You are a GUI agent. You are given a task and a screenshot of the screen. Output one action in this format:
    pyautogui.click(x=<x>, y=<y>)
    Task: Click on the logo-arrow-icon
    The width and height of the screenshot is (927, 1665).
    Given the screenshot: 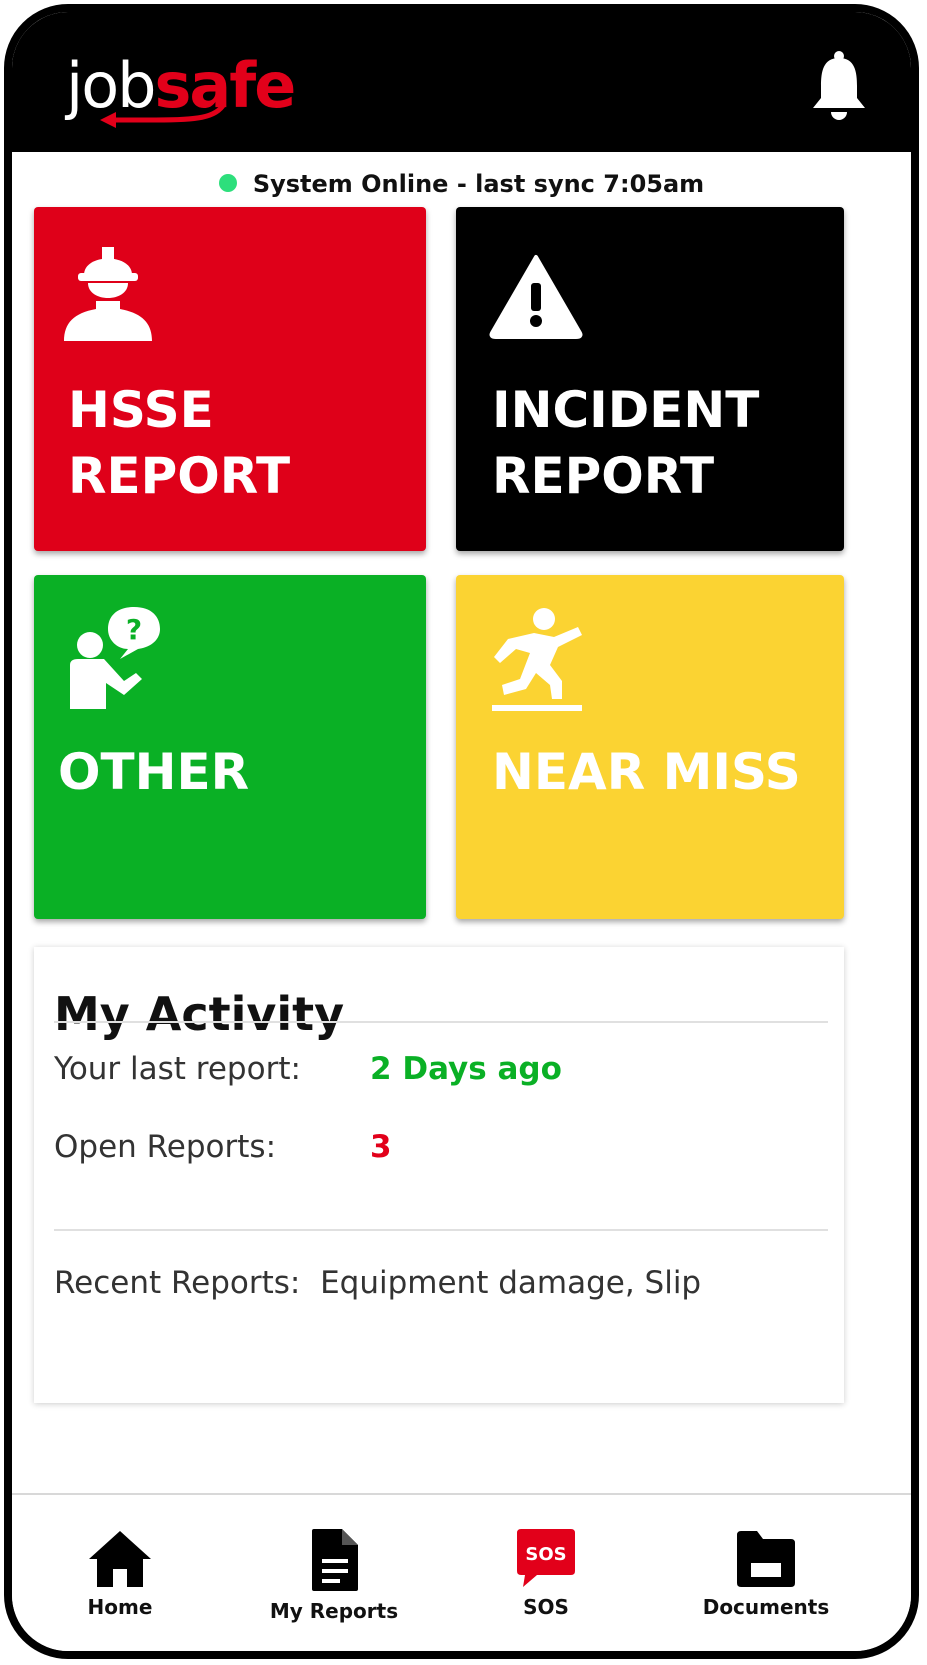 What is the action you would take?
    pyautogui.click(x=163, y=115)
    